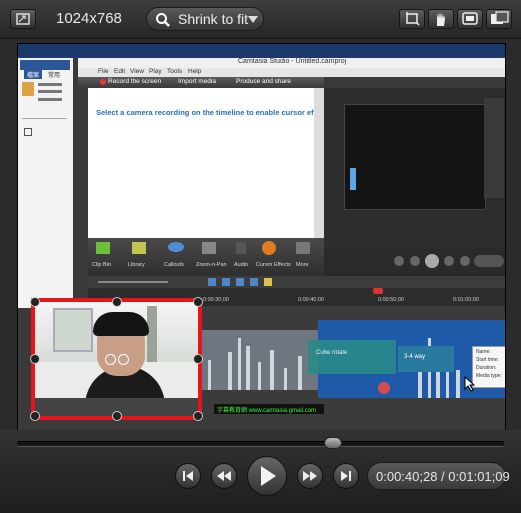 The image size is (521, 513). I want to click on play-button, so click(267, 476).